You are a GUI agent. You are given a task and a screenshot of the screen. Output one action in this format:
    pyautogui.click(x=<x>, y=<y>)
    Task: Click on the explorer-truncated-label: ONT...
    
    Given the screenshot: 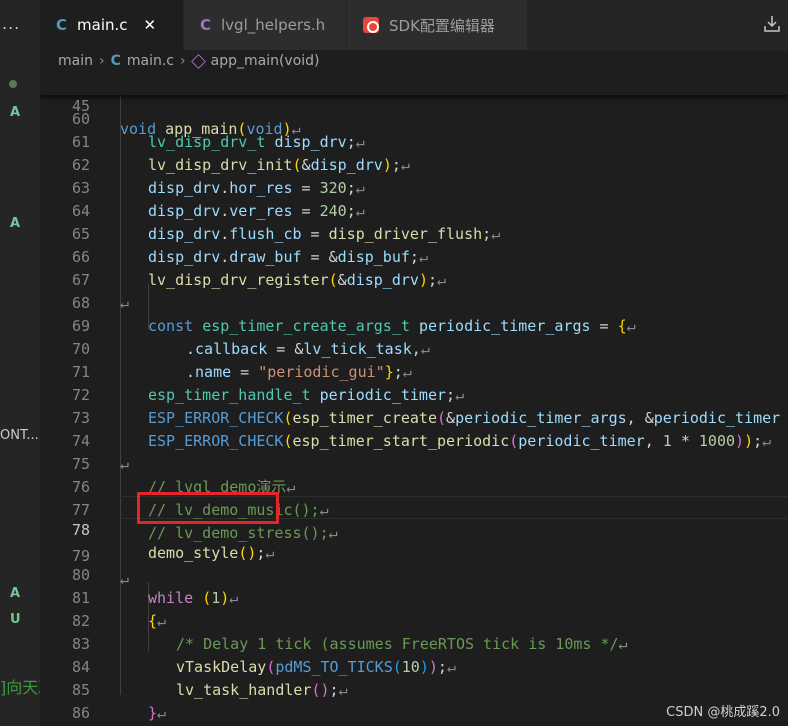 What is the action you would take?
    pyautogui.click(x=19, y=435)
    